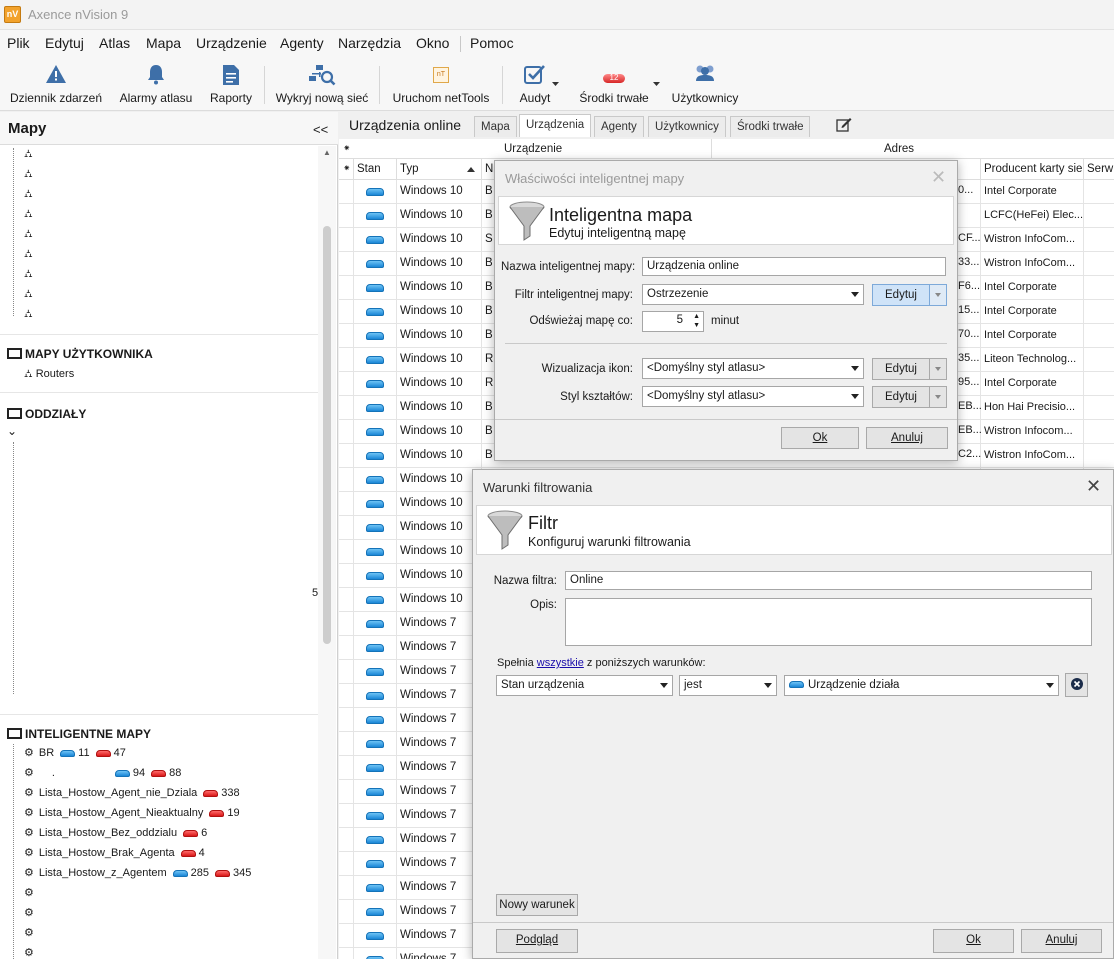  Describe the element at coordinates (844, 124) in the screenshot. I see `edit-icon` at that location.